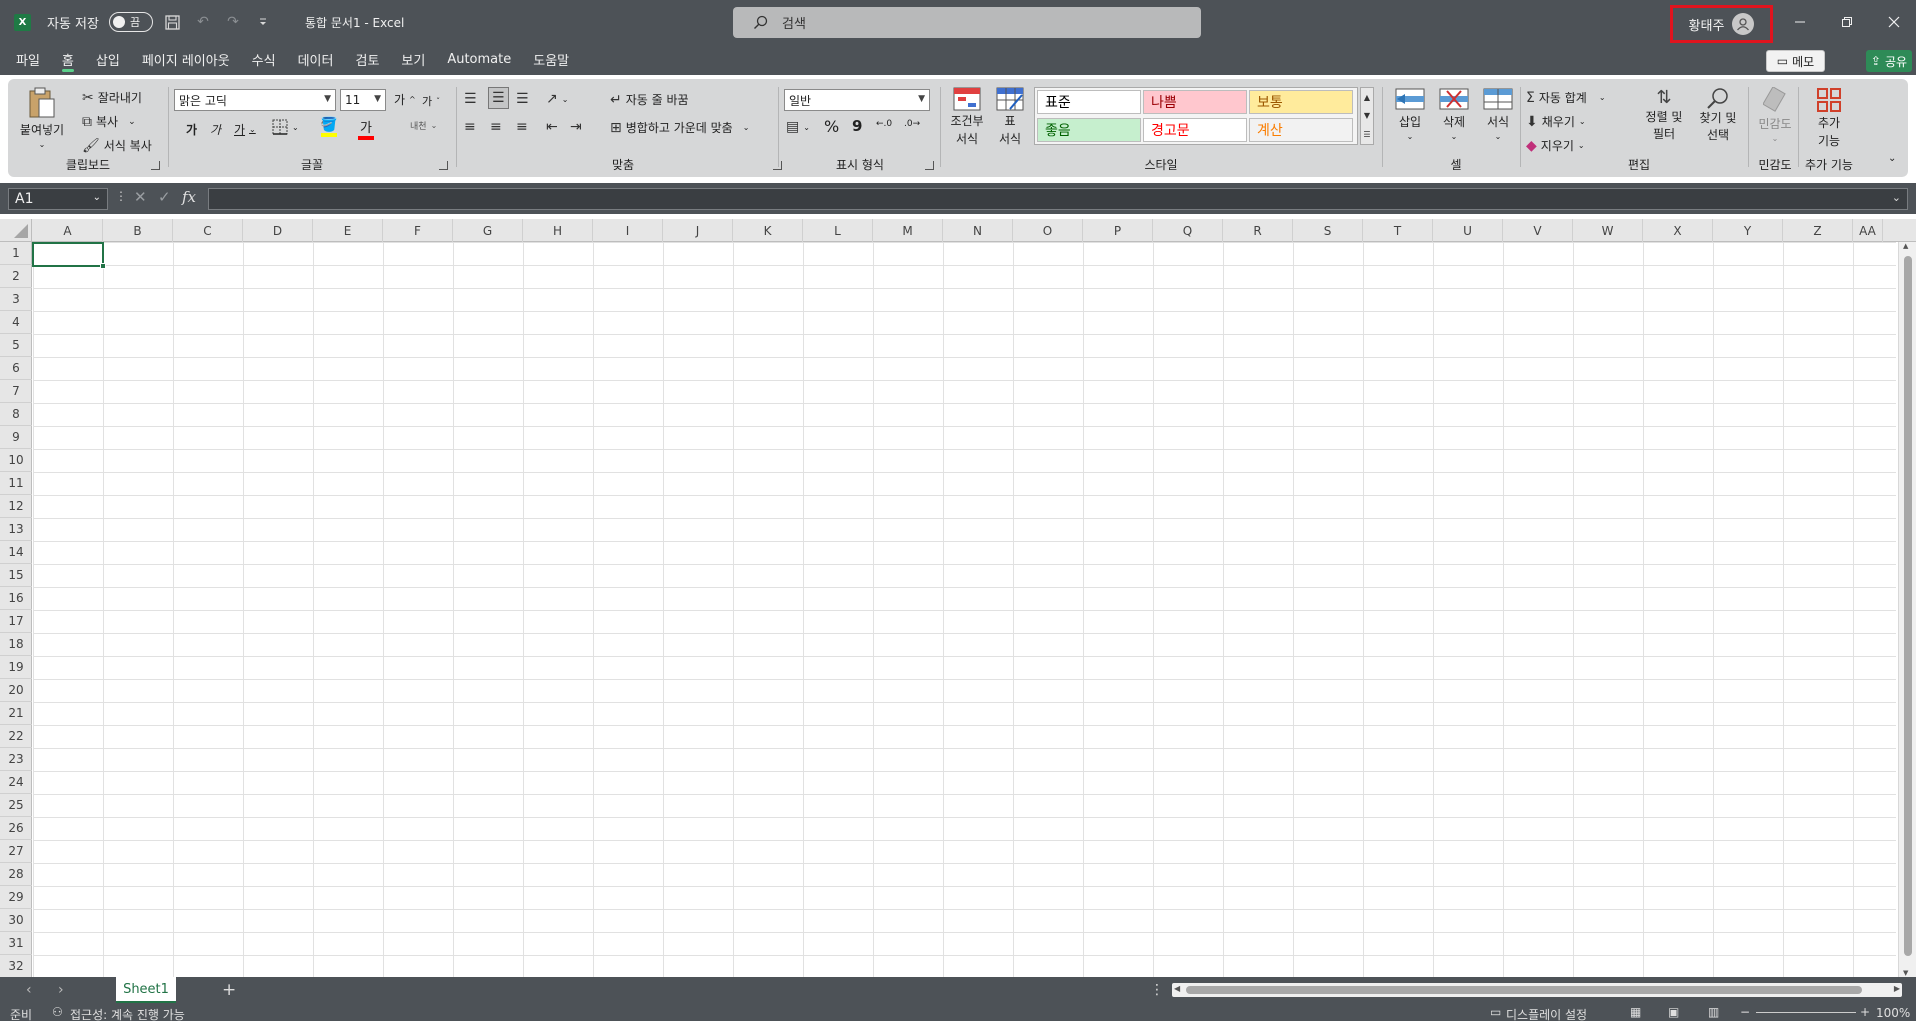  Describe the element at coordinates (1089, 102) in the screenshot. I see `cell-style-normal: 표준` at that location.